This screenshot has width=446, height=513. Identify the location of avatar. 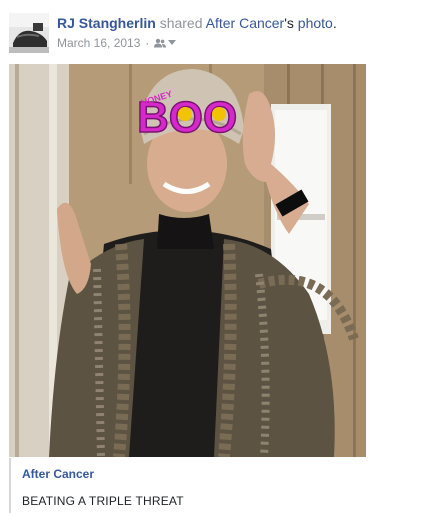
(29, 33).